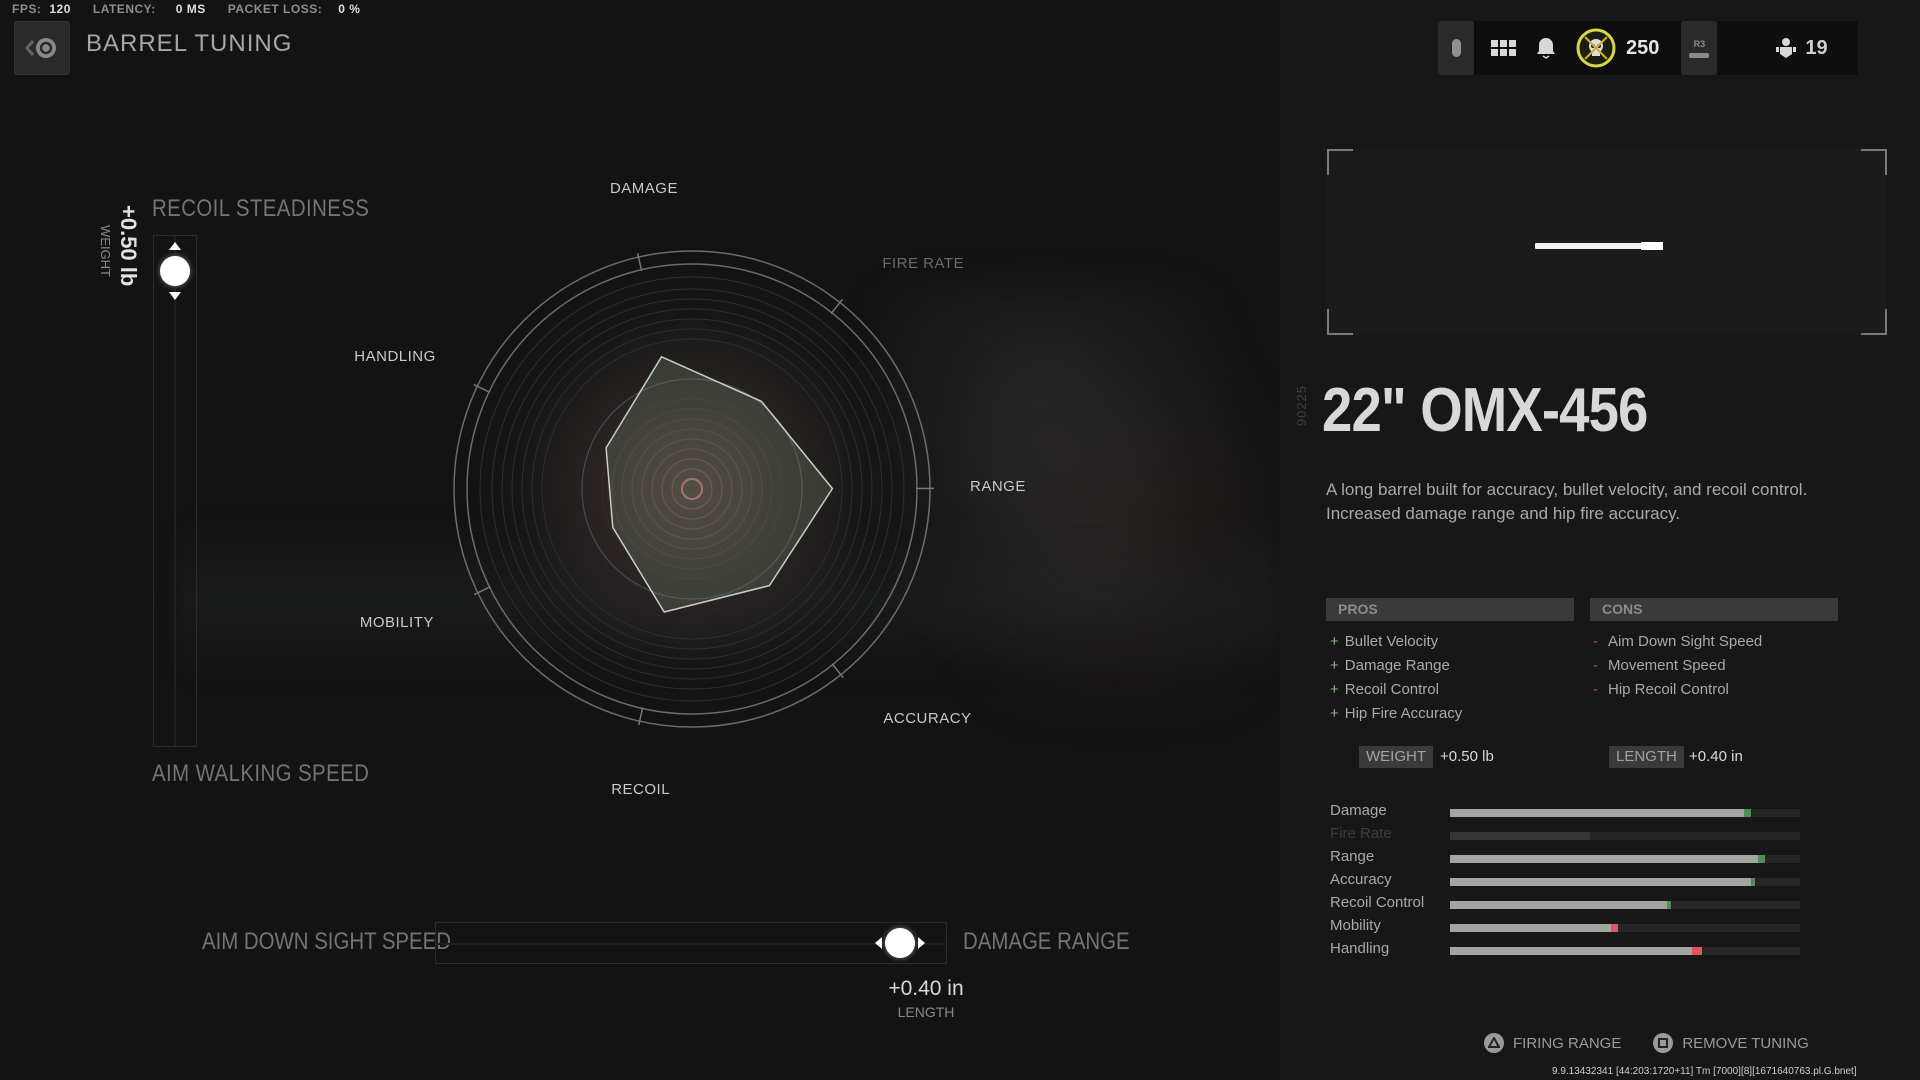  Describe the element at coordinates (1716, 756) in the screenshot. I see `length-tag-value: +0.40 in` at that location.